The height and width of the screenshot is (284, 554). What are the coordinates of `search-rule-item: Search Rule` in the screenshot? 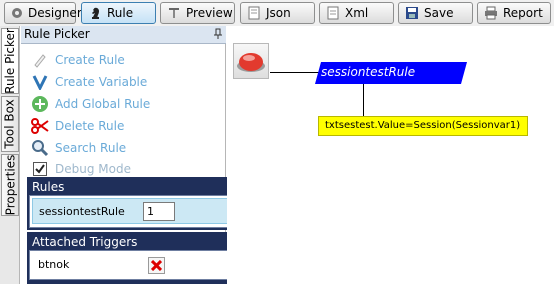 It's located at (78, 148).